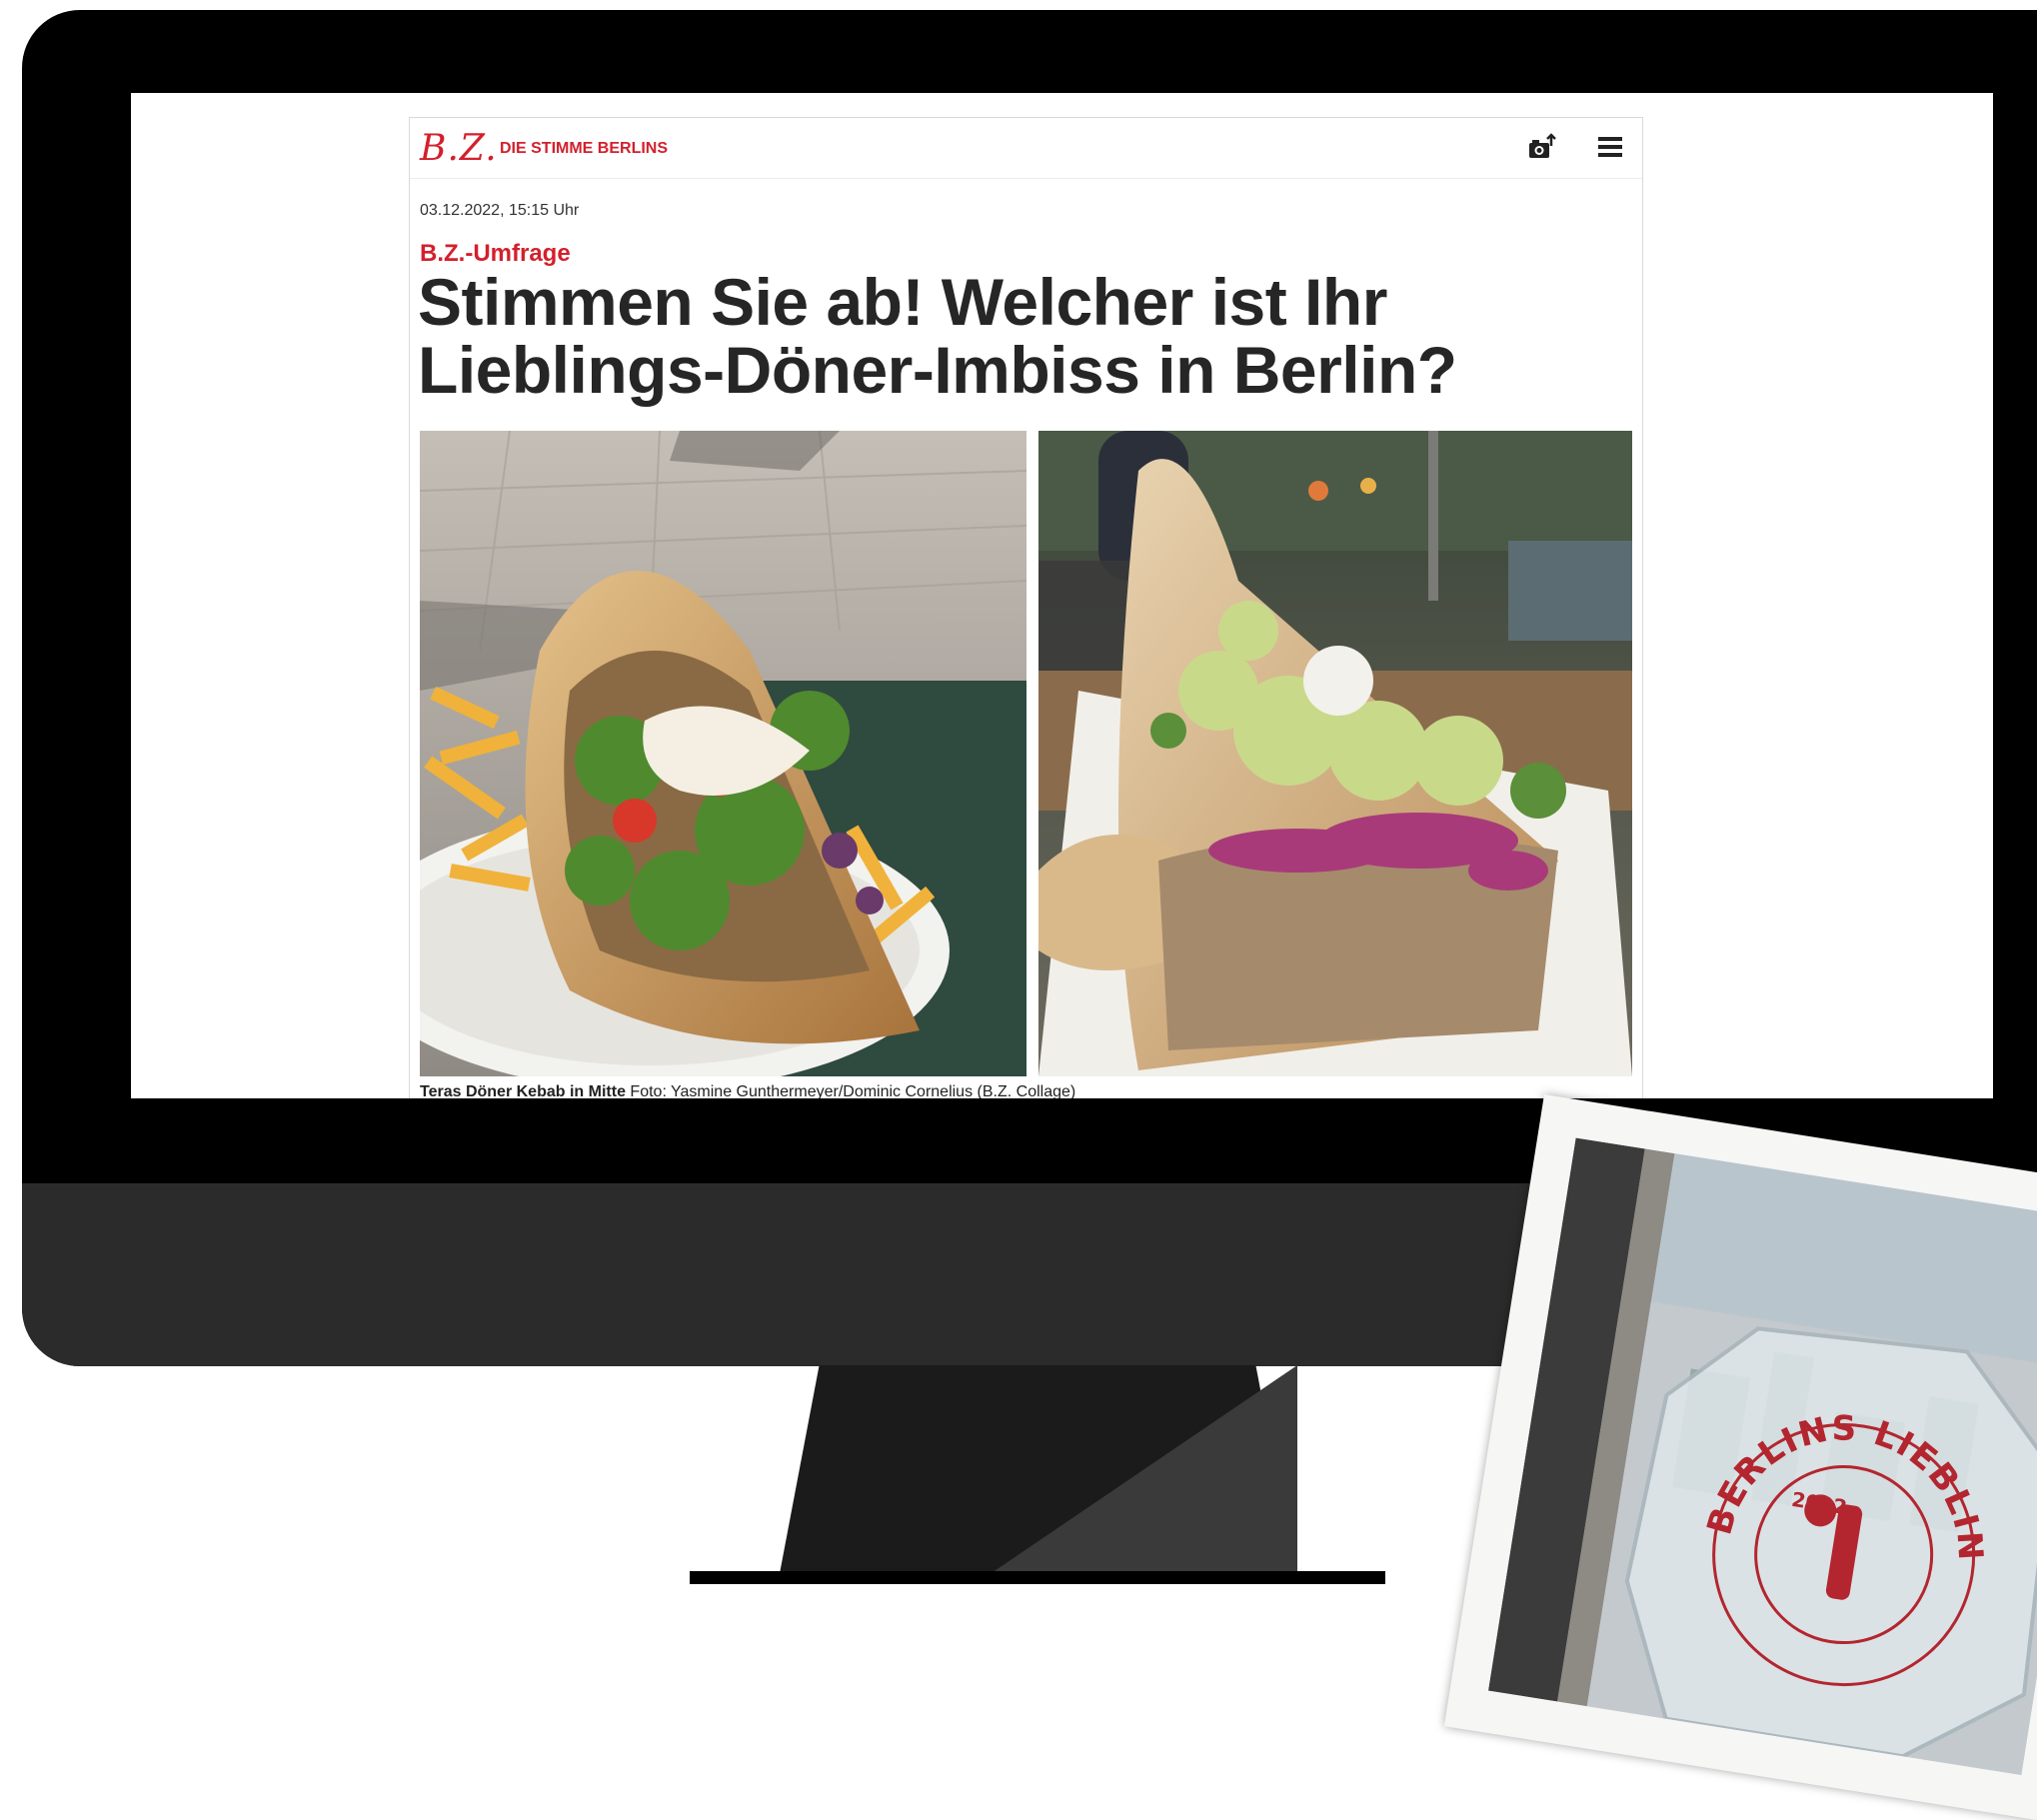 The width and height of the screenshot is (2037, 1820). What do you see at coordinates (459, 148) in the screenshot?
I see `site-logo: B.Z.` at bounding box center [459, 148].